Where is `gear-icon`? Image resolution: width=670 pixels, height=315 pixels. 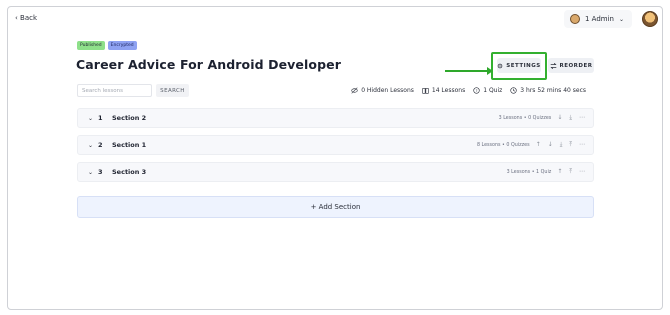
gear-icon is located at coordinates (500, 65).